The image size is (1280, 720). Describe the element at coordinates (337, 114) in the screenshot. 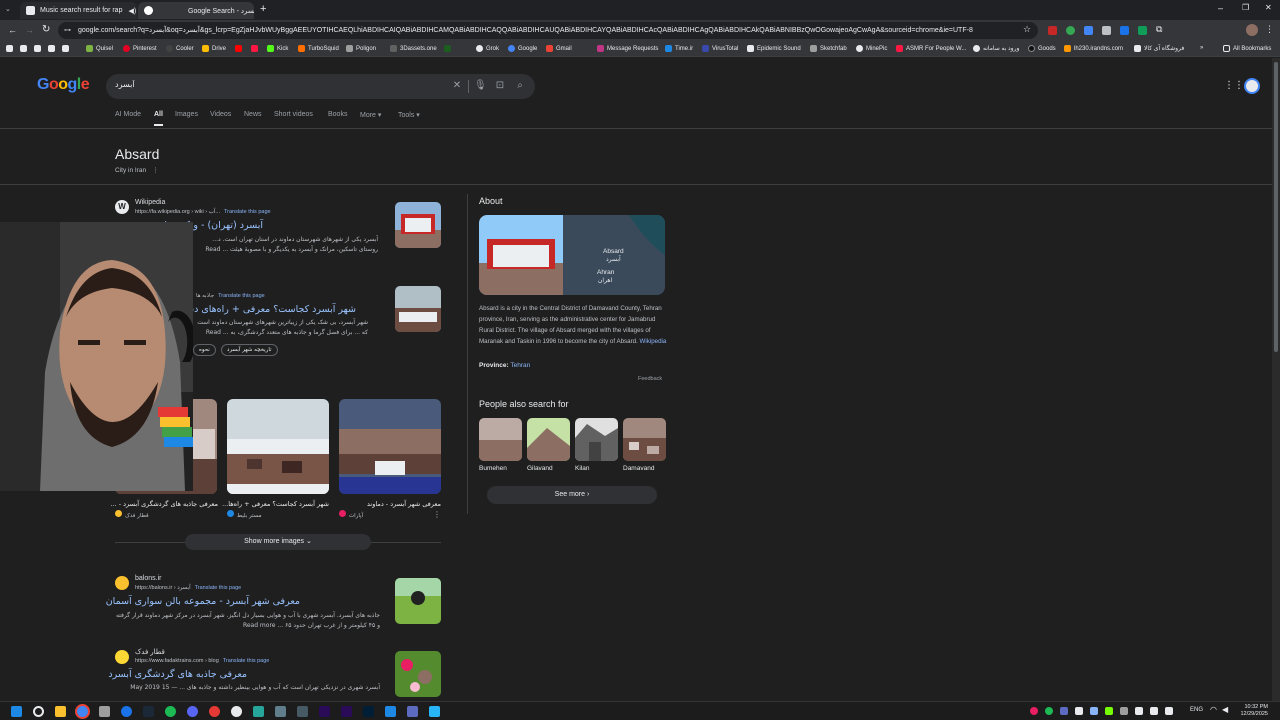

I see `tab-books: Books` at that location.